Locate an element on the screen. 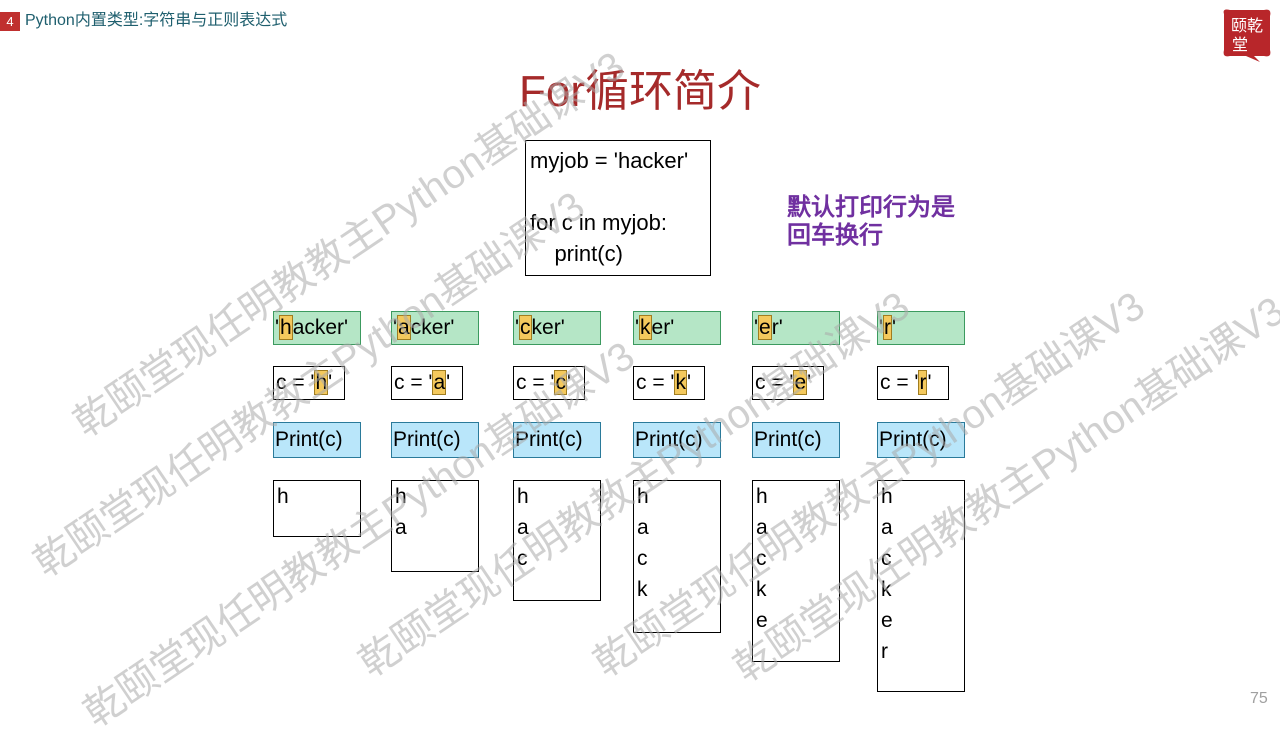 Image resolution: width=1280 pixels, height=738 pixels. output-box: h is located at coordinates (317, 508).